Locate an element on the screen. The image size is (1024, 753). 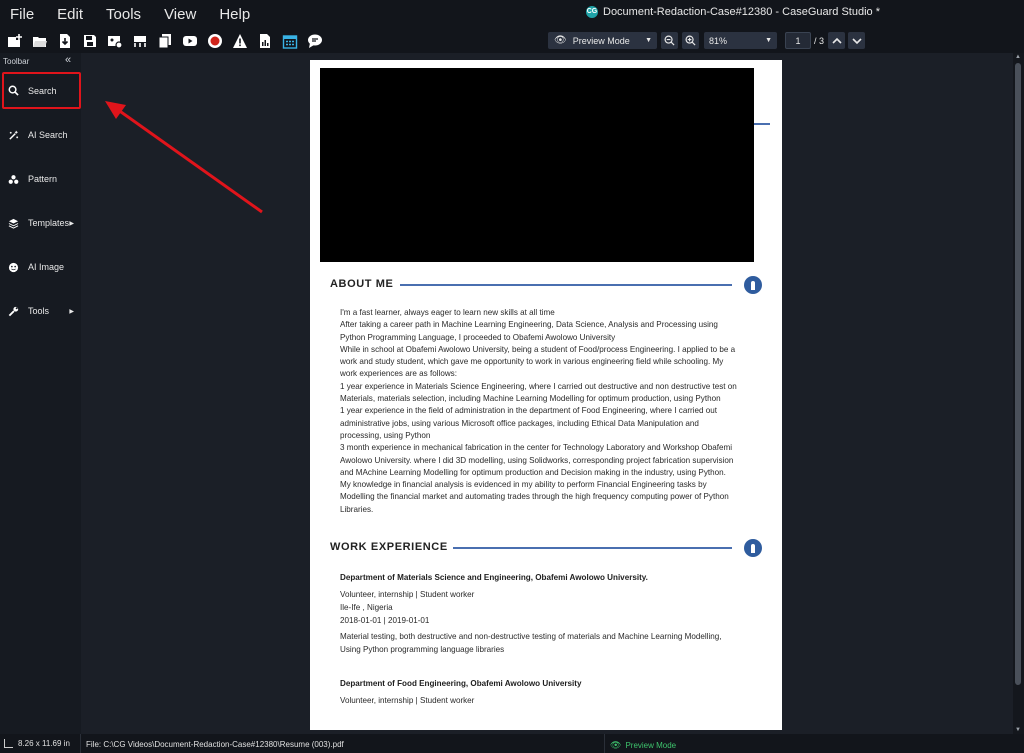
sidebar-item-pattern: Pattern is located at coordinates (41, 179).